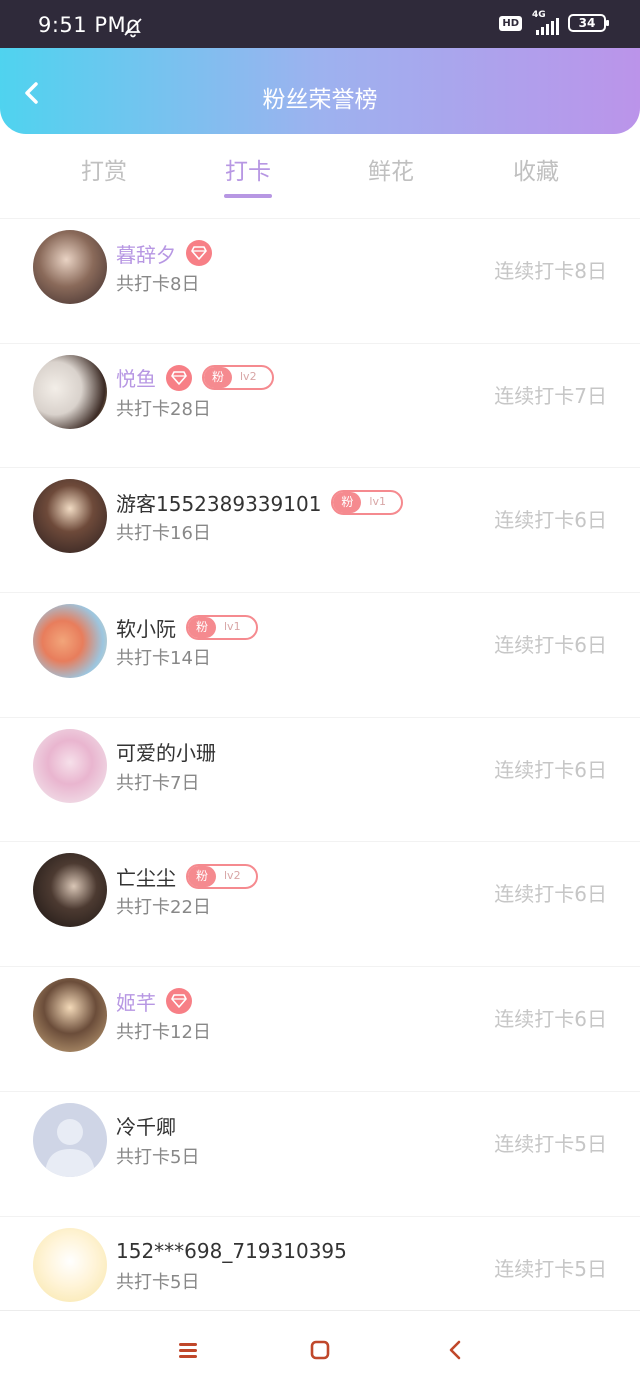 The height and width of the screenshot is (1387, 640). Describe the element at coordinates (456, 1350) in the screenshot. I see `back-nav-icon` at that location.